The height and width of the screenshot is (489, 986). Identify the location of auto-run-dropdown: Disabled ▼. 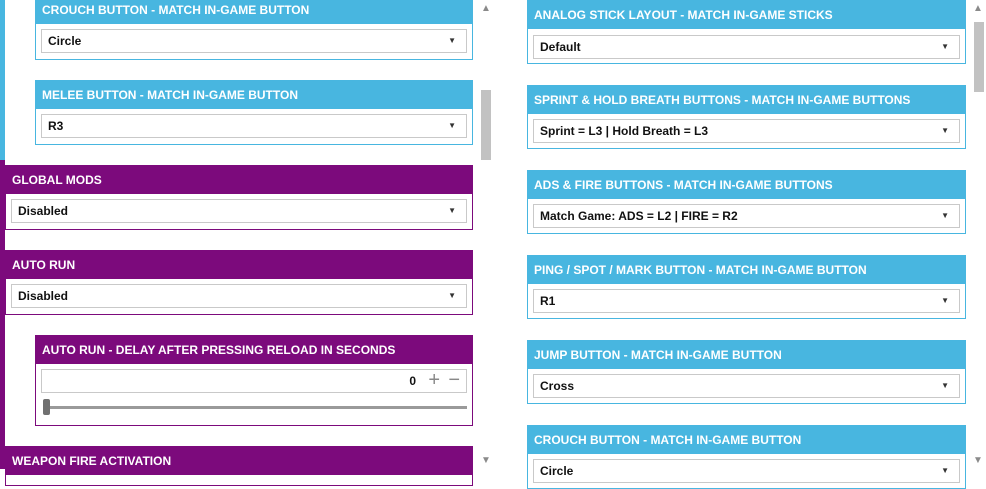
(239, 296).